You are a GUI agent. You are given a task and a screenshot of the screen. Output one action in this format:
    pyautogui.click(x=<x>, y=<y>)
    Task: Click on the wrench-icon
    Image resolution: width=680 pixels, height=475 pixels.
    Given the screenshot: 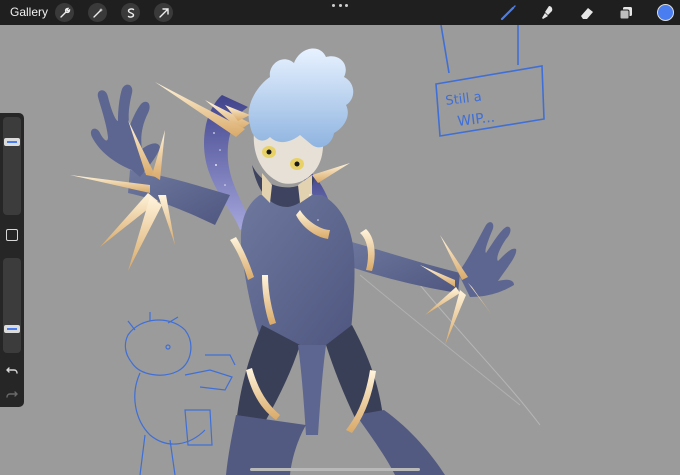 What is the action you would take?
    pyautogui.click(x=64, y=12)
    